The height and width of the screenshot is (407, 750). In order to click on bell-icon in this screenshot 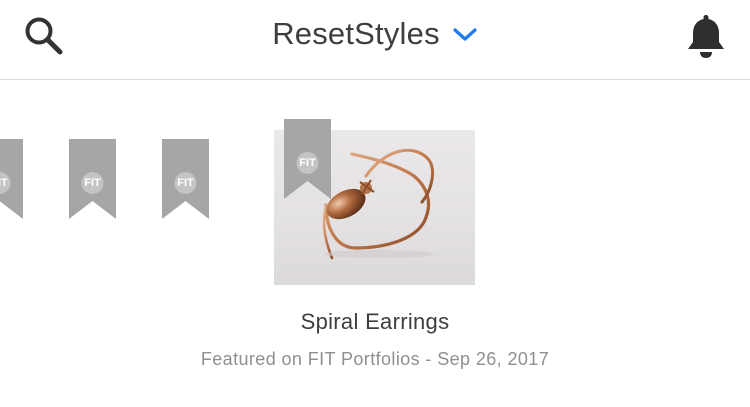, I will do `click(706, 36)`.